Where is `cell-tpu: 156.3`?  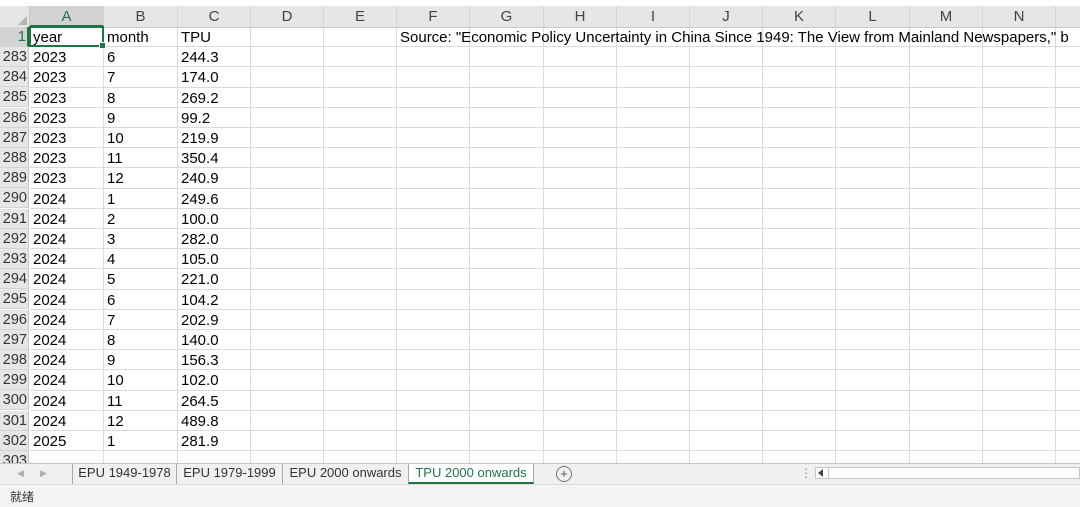 cell-tpu: 156.3 is located at coordinates (198, 360).